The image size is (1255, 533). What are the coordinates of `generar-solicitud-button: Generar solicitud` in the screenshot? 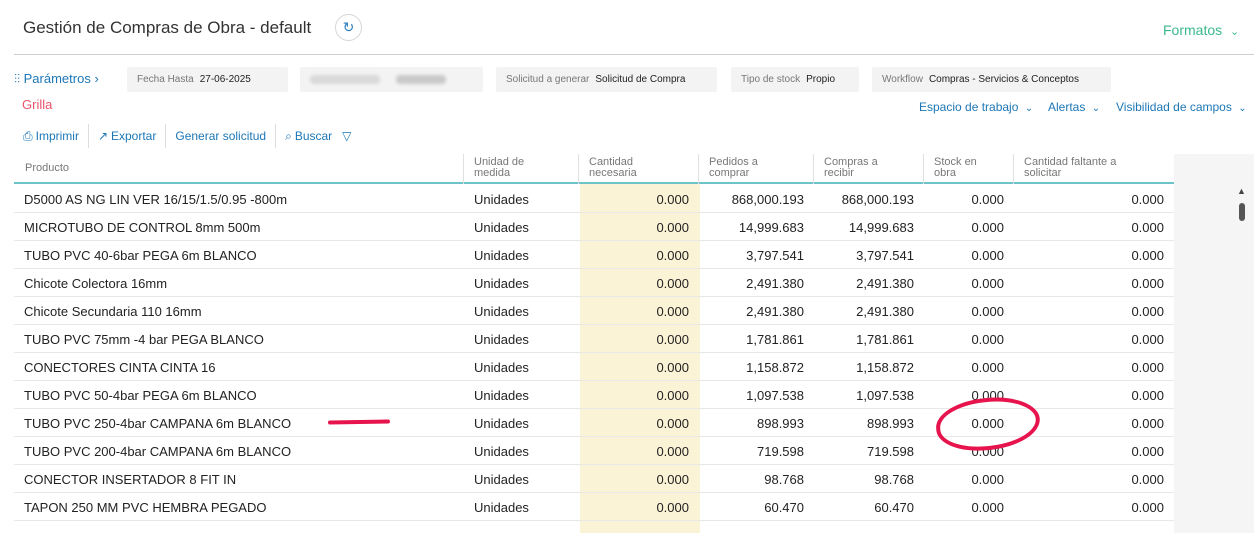 It's located at (220, 136).